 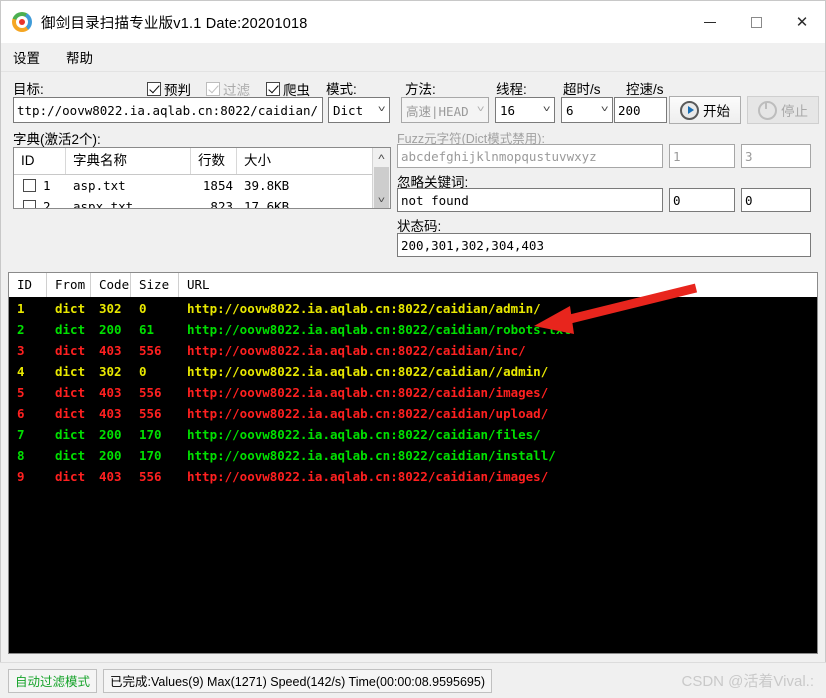 I want to click on timeout-select-value: 6, so click(x=570, y=110).